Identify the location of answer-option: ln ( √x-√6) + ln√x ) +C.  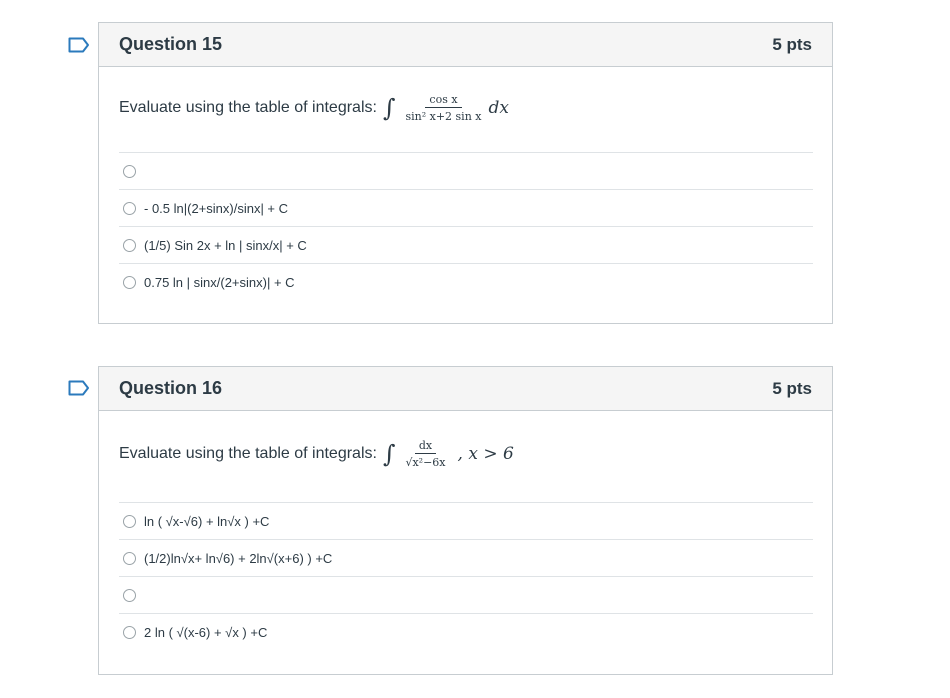
(466, 520).